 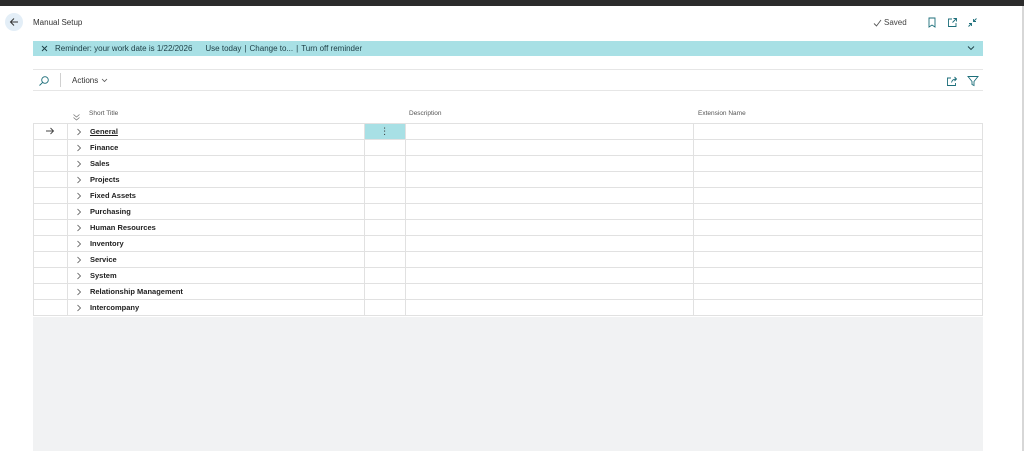 What do you see at coordinates (114, 307) in the screenshot?
I see `row-short-title: Intercompany` at bounding box center [114, 307].